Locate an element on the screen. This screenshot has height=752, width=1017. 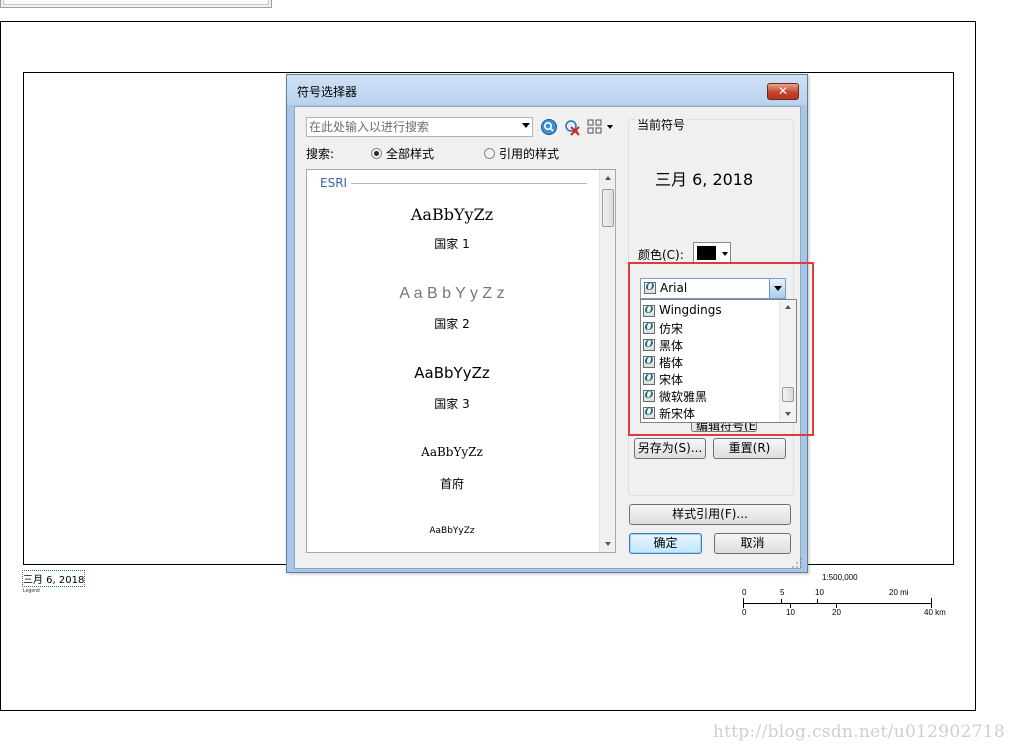
search-combo is located at coordinates (419, 127).